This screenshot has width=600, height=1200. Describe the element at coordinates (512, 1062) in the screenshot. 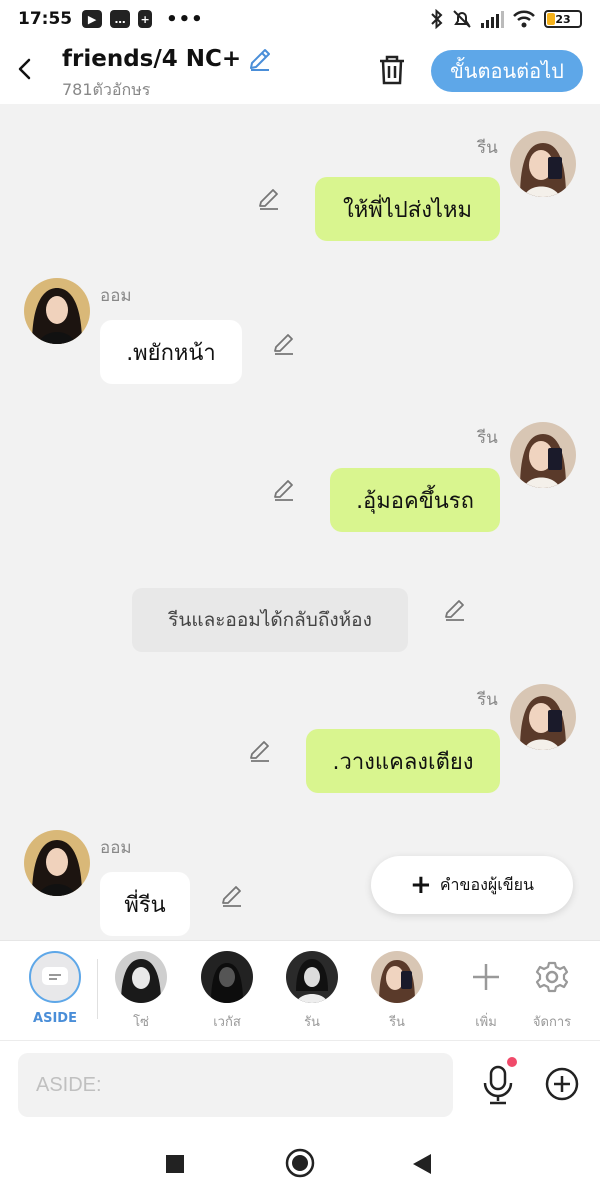

I see `notification-dot` at that location.